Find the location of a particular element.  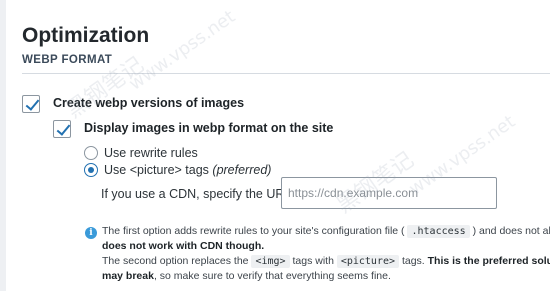

rewrite-rules-radio is located at coordinates (91, 153).